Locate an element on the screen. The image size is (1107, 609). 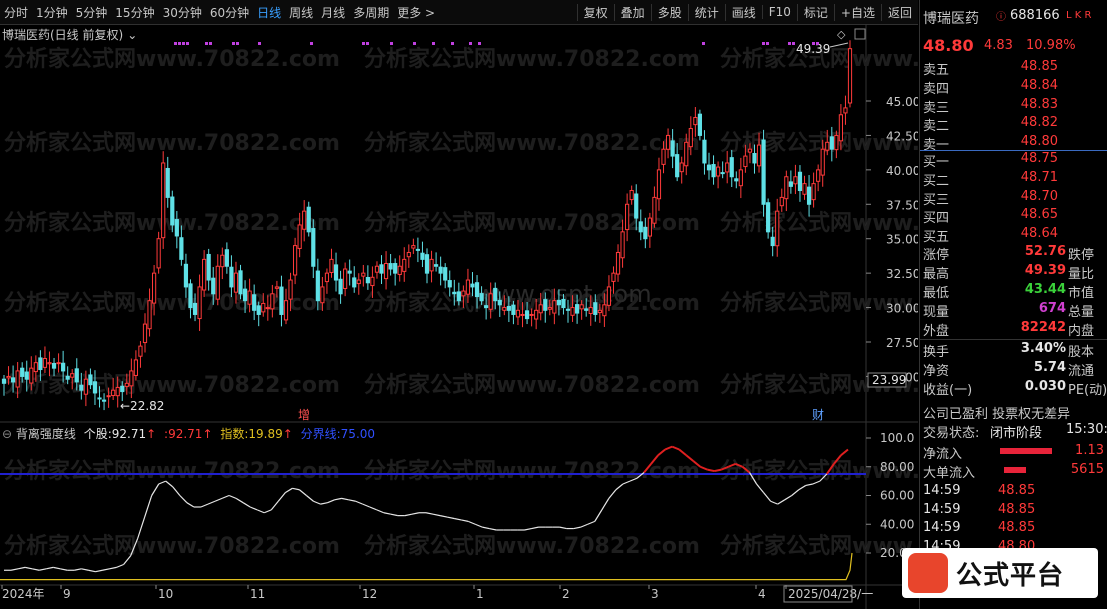
low-label: ←22.82 is located at coordinates (142, 406).